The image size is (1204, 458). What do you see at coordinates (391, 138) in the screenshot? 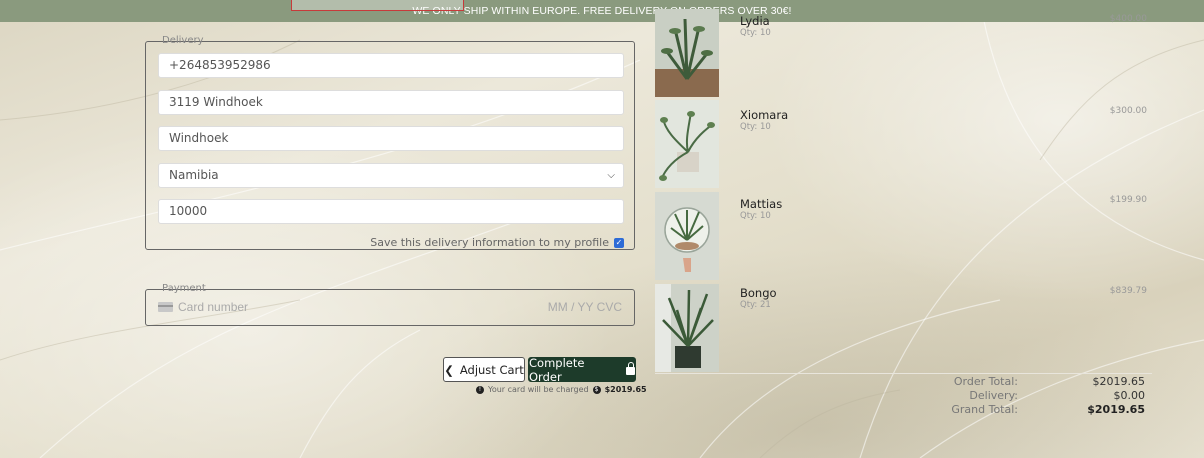
I see `city-field: Windhoek` at bounding box center [391, 138].